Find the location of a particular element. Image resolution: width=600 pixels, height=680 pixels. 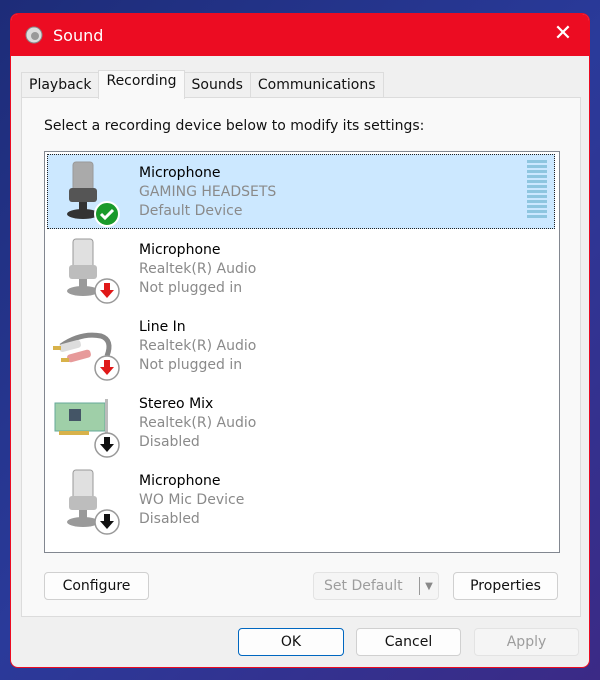

set-default-label: Set Default is located at coordinates (363, 586).